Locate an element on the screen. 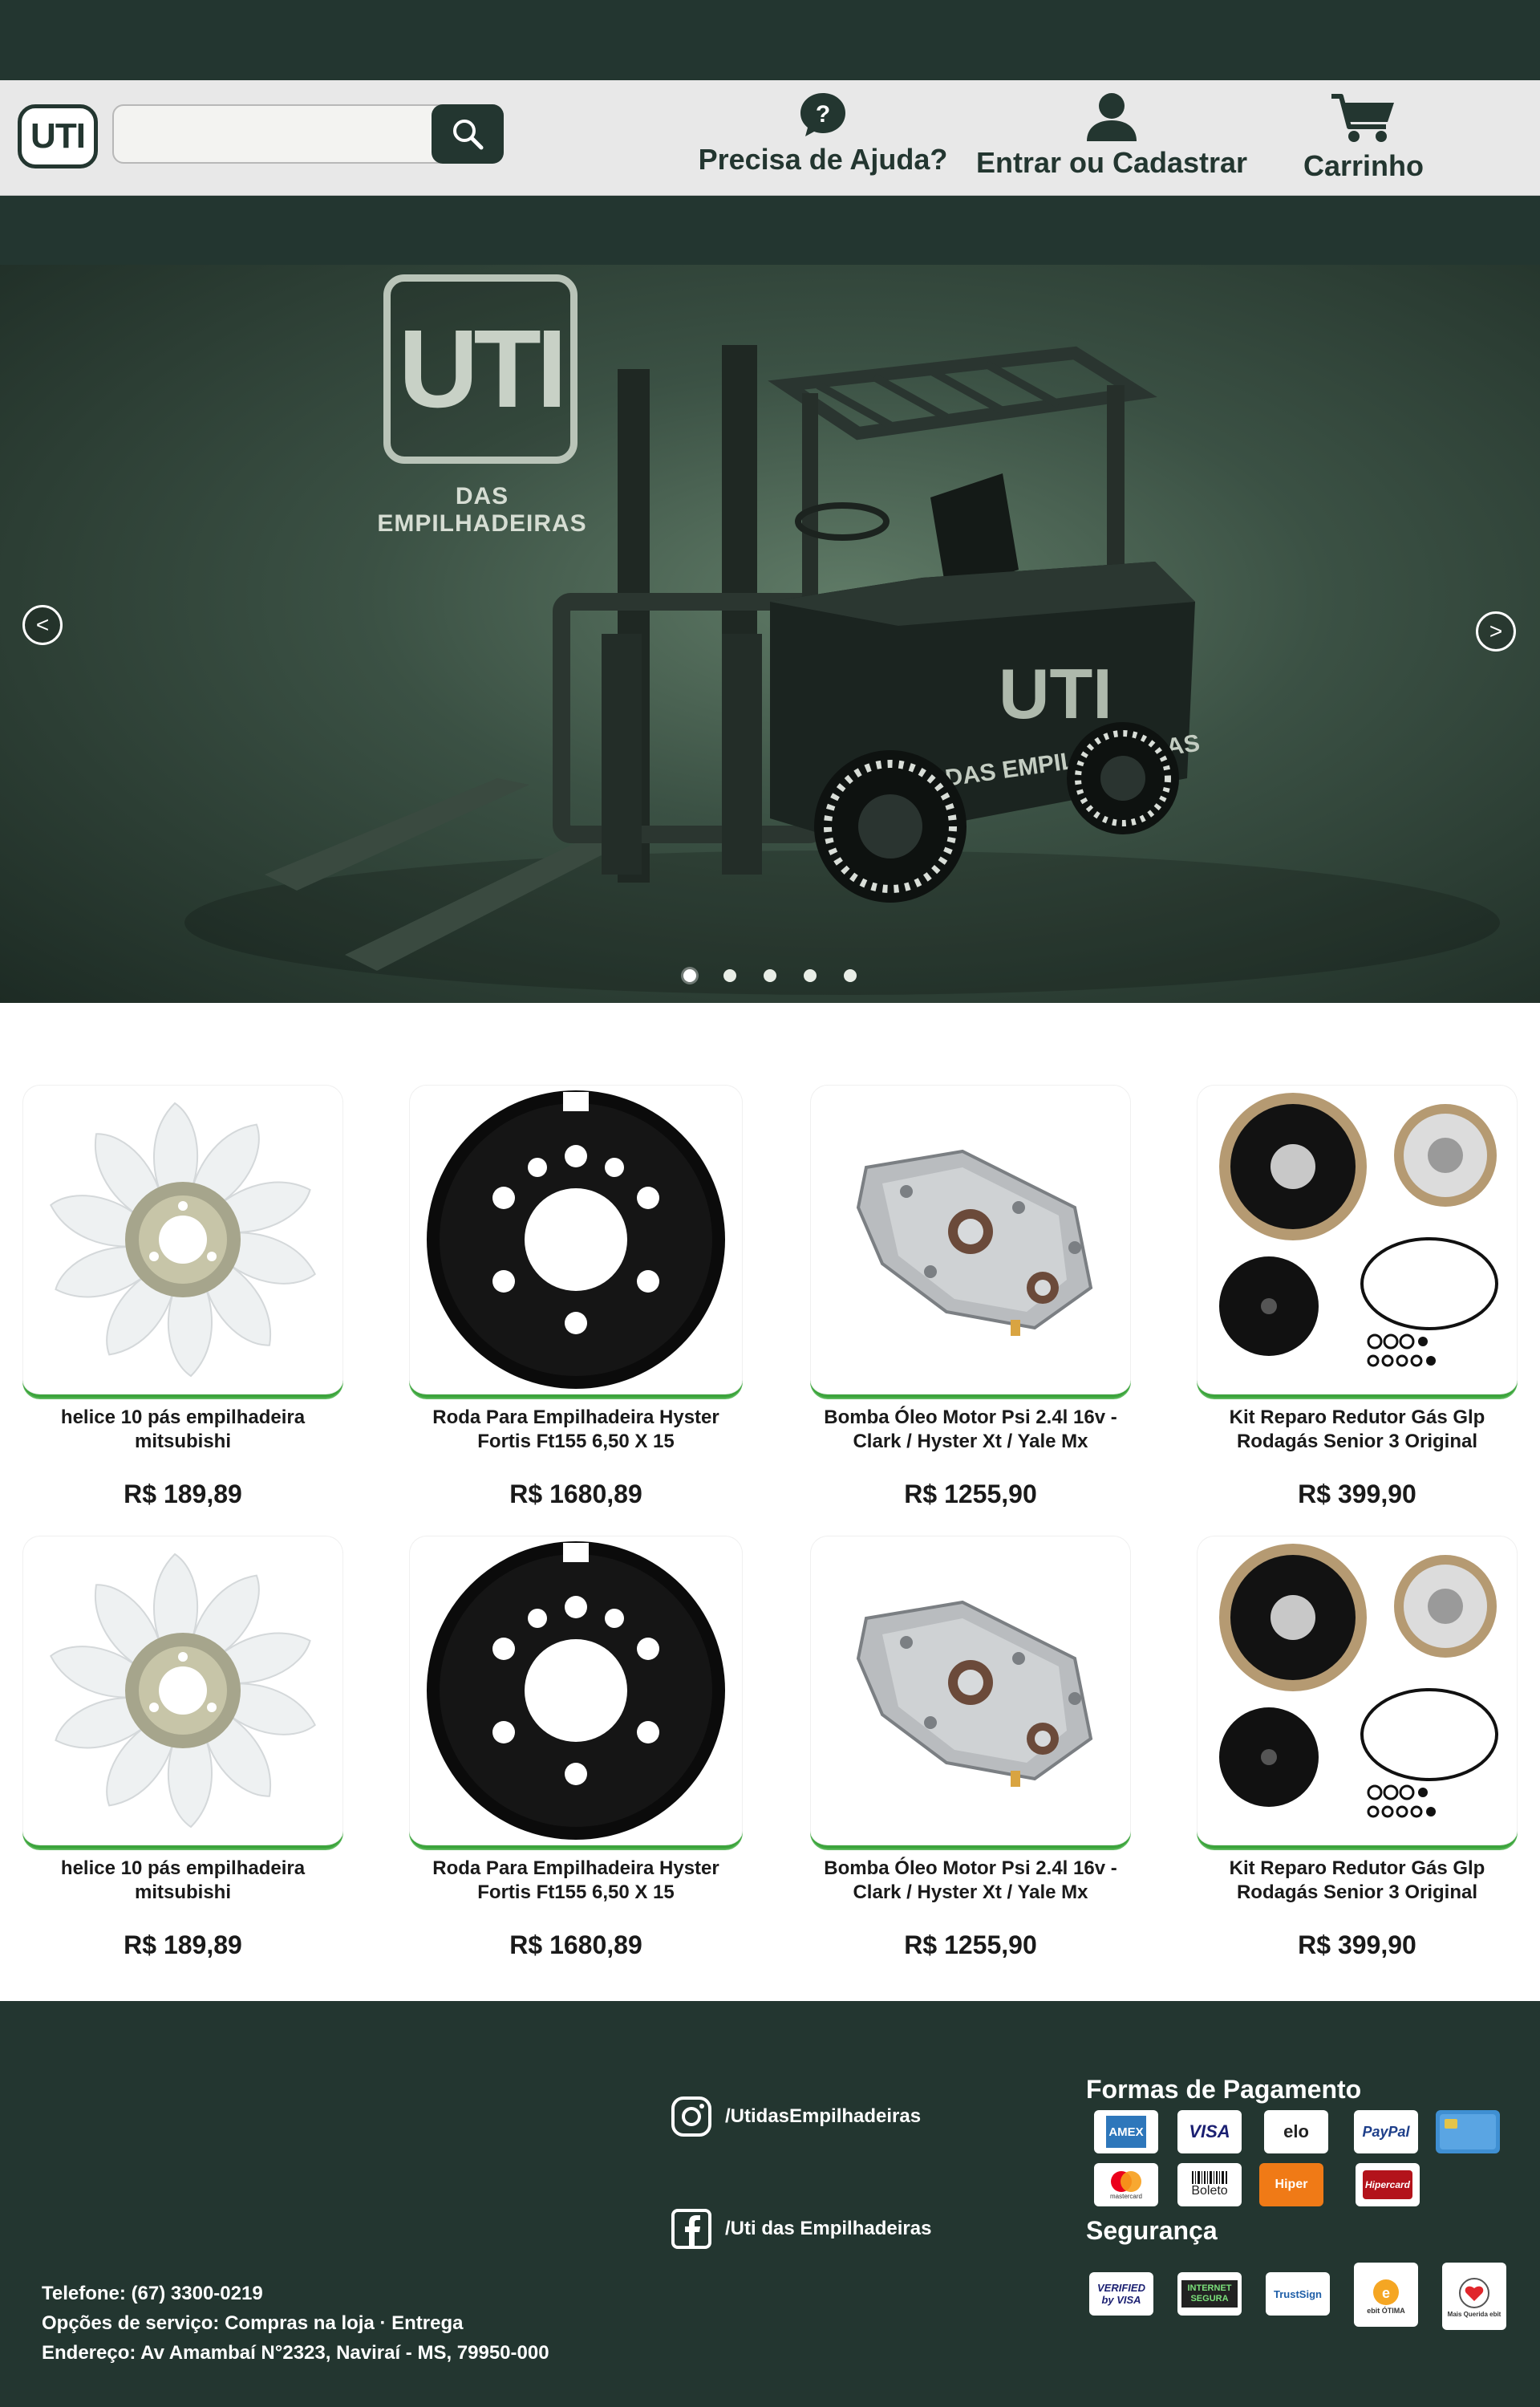 This screenshot has height=2407, width=1540. instagram-link: /UtidasEmpilhadeiras is located at coordinates (796, 2116).